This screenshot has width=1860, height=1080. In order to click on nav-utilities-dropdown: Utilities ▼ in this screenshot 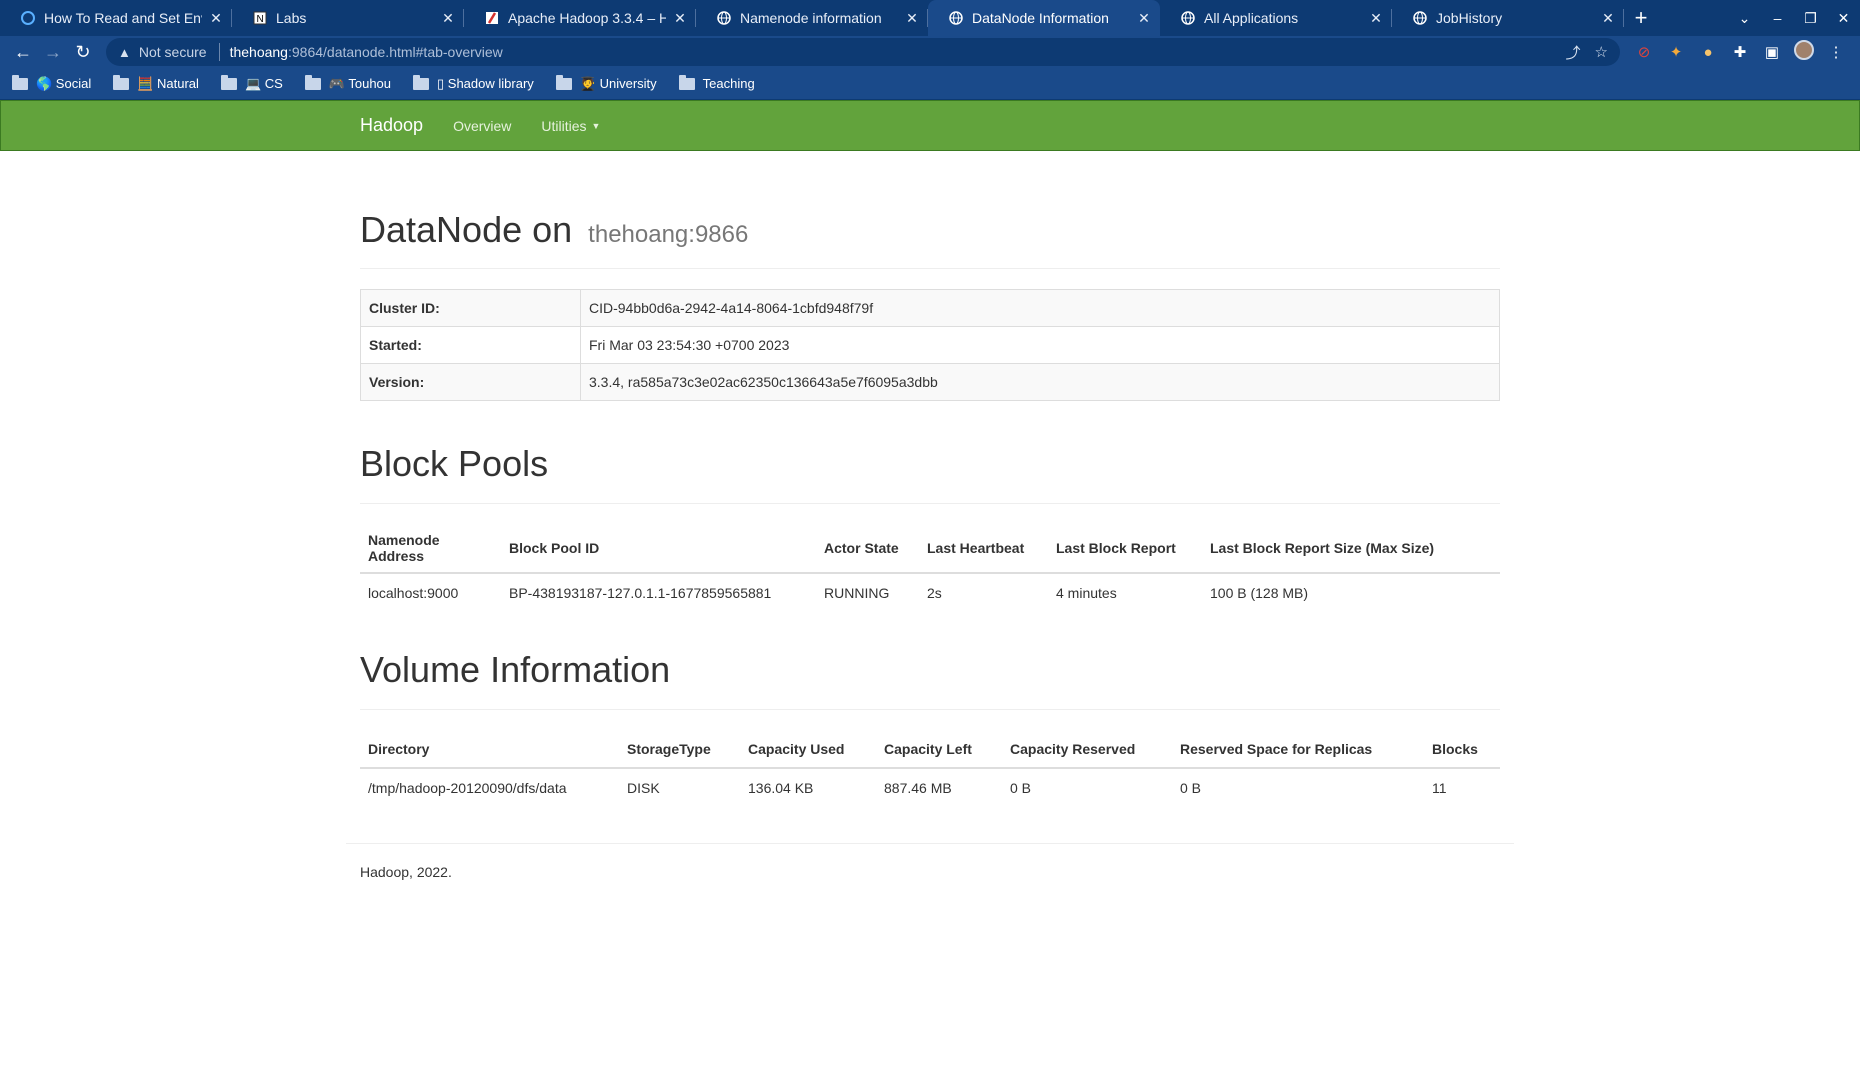, I will do `click(570, 126)`.